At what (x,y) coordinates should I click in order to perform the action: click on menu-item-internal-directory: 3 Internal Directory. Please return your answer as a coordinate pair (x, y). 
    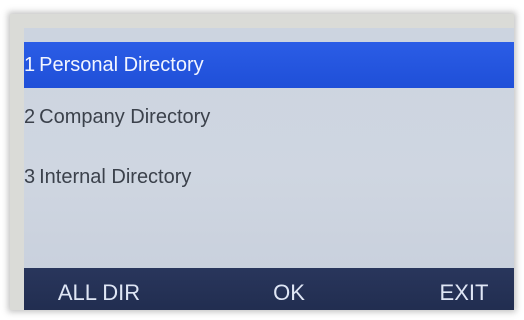
    Looking at the image, I should click on (269, 177).